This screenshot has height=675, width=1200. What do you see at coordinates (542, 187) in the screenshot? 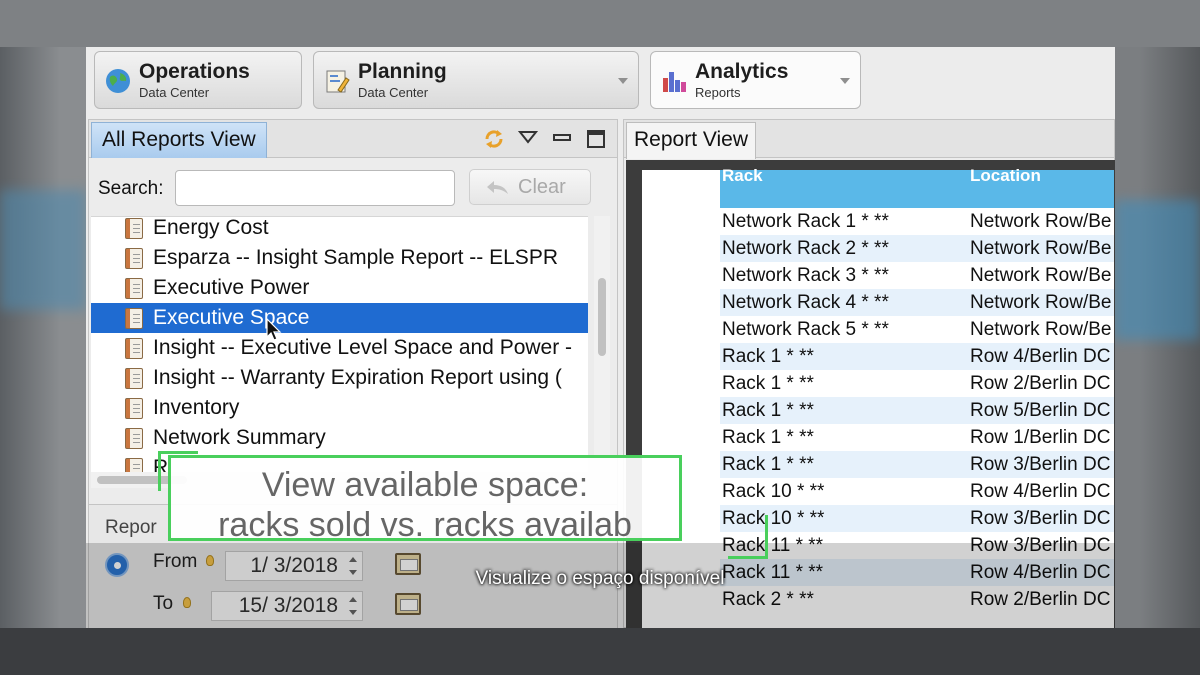
I see `clear-label: Clear` at bounding box center [542, 187].